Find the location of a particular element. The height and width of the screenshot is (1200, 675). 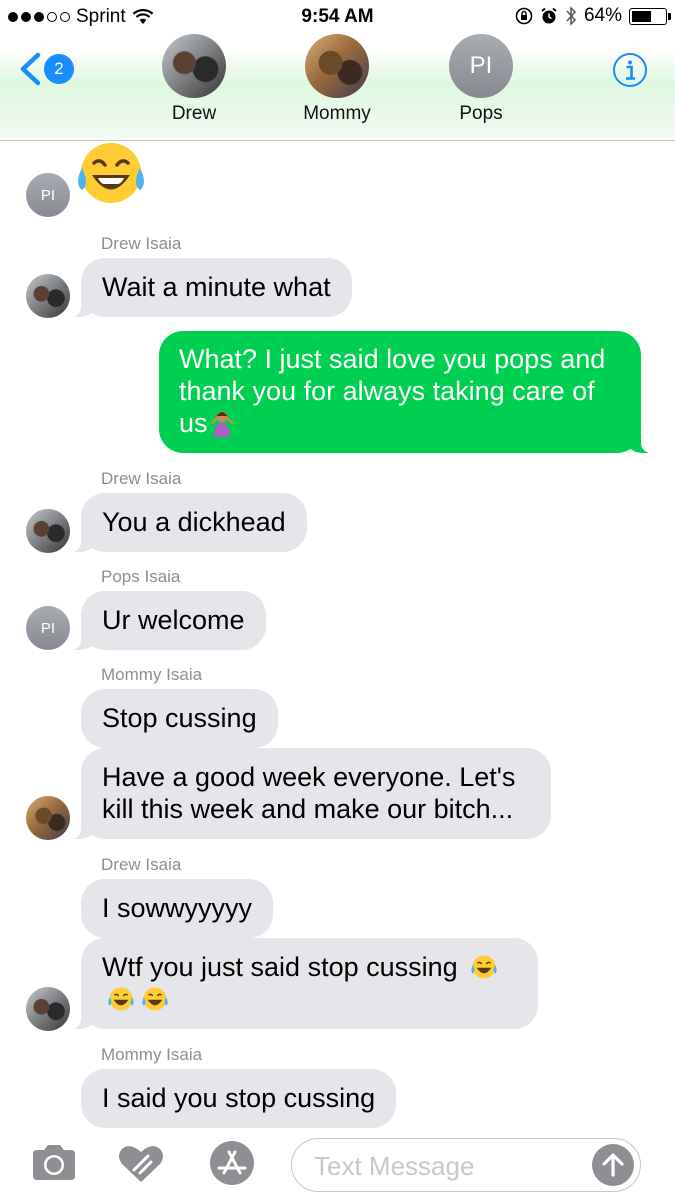

info-icon is located at coordinates (630, 70).